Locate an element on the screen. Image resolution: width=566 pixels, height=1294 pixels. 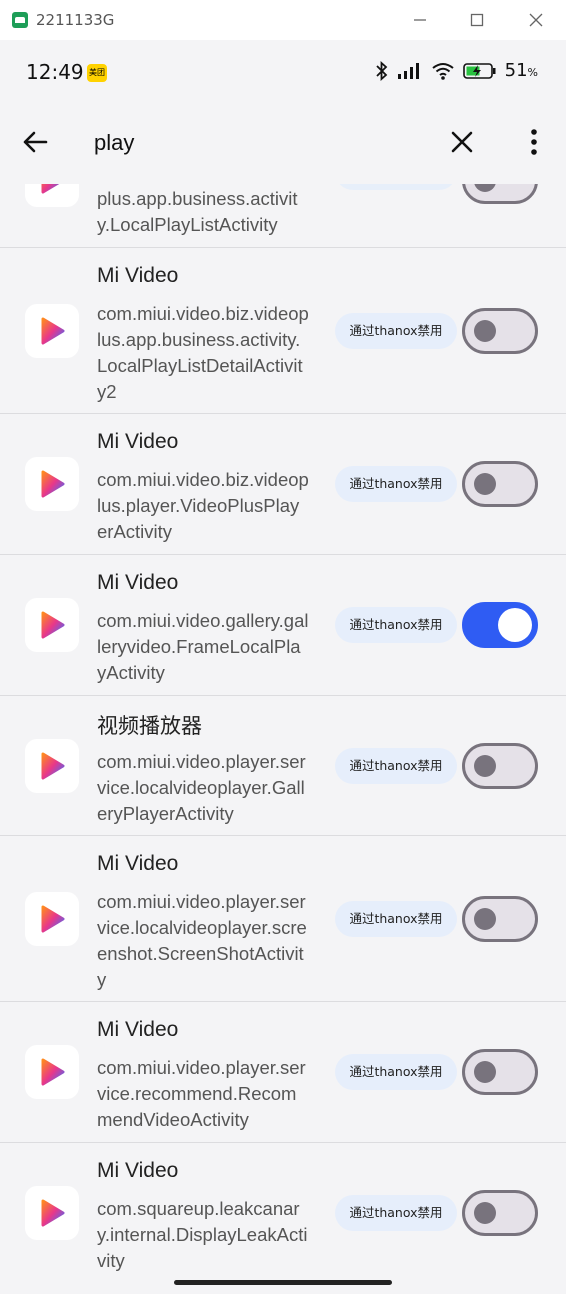
gesture-nav-bar is located at coordinates (283, 1283).